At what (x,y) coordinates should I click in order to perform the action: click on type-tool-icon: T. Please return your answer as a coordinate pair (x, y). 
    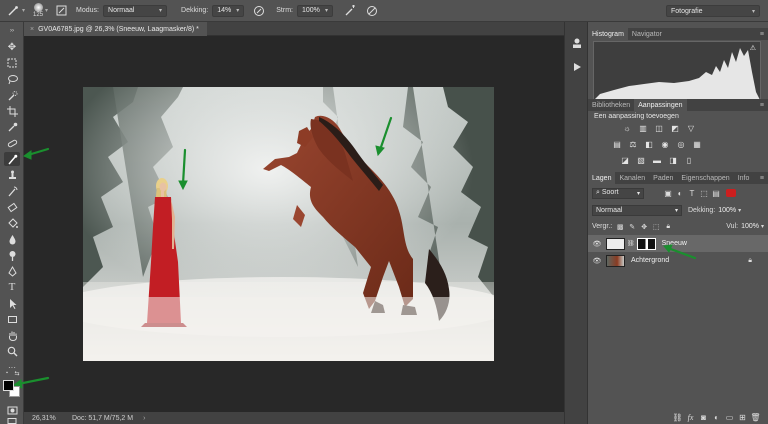
    Looking at the image, I should click on (12, 287).